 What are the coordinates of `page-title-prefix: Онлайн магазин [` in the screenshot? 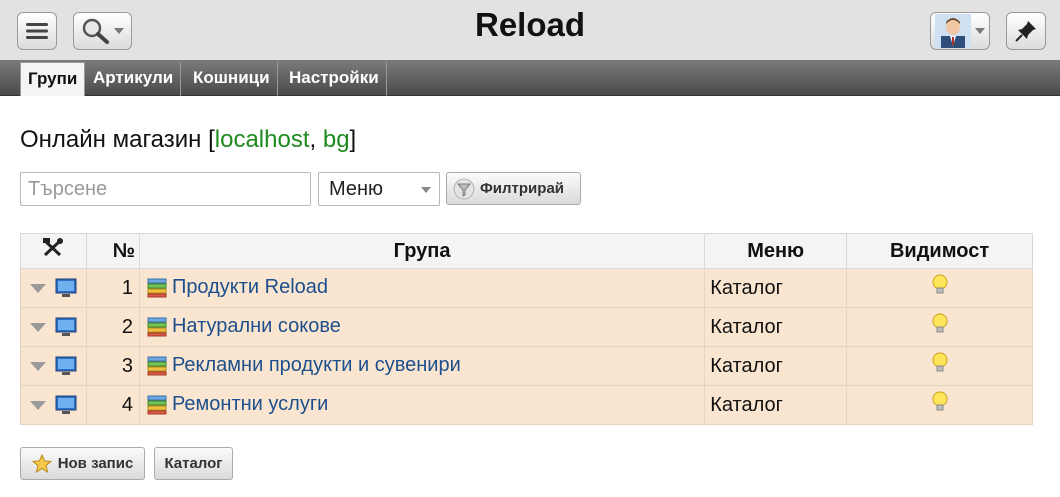 It's located at (117, 139).